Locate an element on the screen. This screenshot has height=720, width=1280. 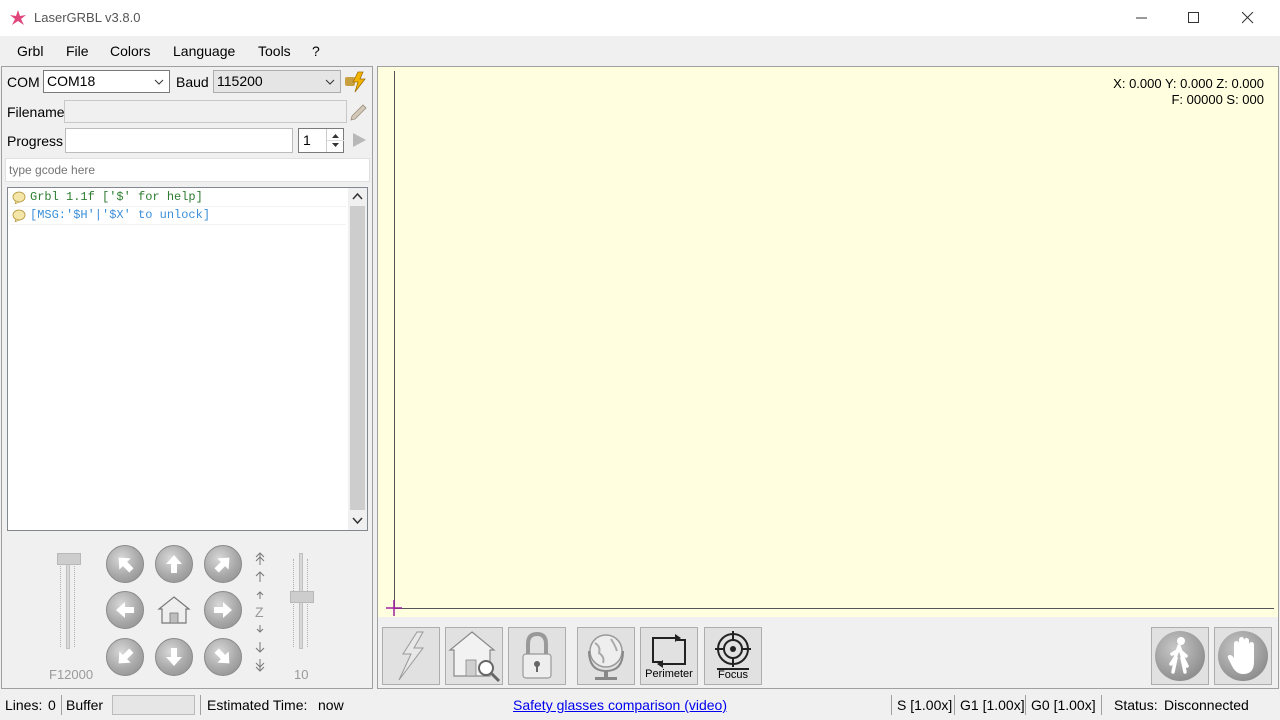
connect-button is located at coordinates (356, 82).